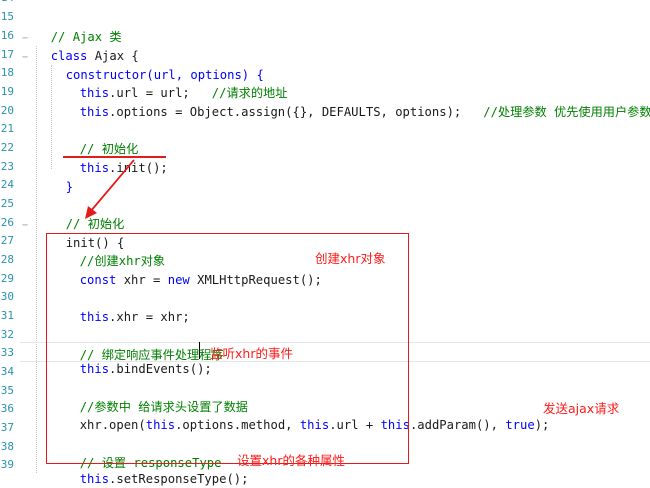  I want to click on annotation-send-ajax: 发送ajax请求, so click(581, 408).